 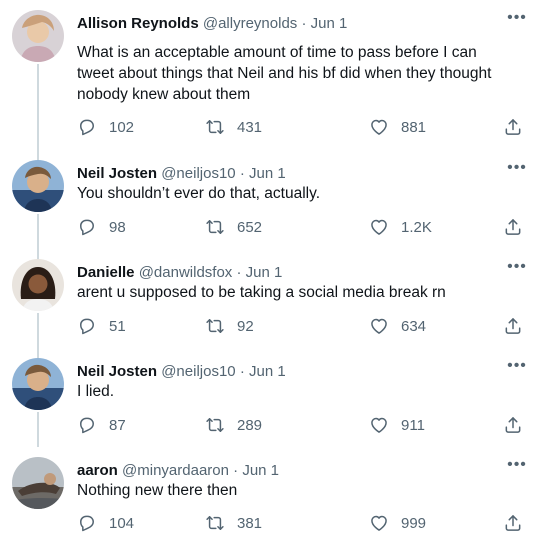 What do you see at coordinates (414, 127) in the screenshot?
I see `like-count: 881` at bounding box center [414, 127].